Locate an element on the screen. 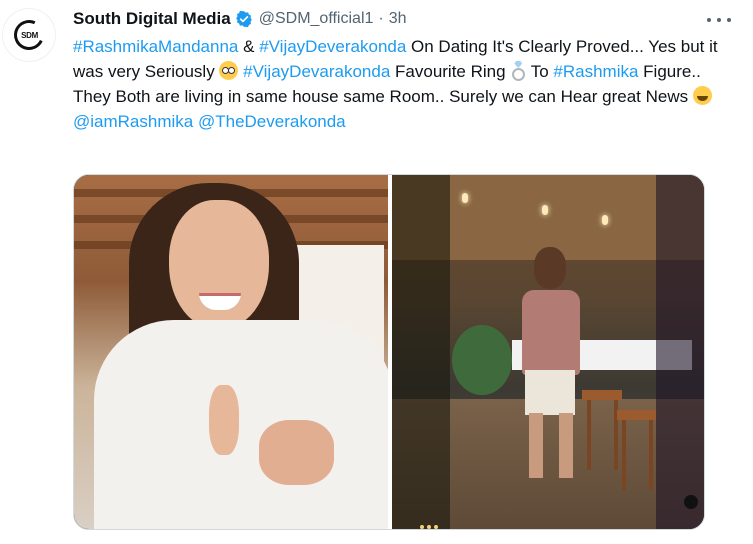 Image resolution: width=753 pixels, height=544 pixels. tweet-header: South Digital Media @SDM_official1 · 3h is located at coordinates (240, 19).